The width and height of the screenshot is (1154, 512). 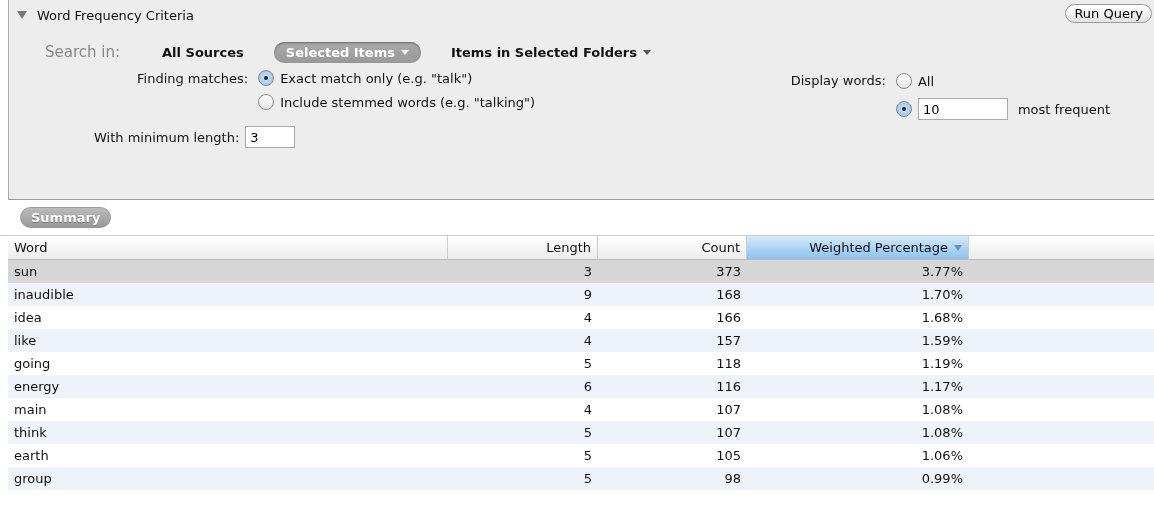 What do you see at coordinates (550, 52) in the screenshot?
I see `scope-option: Items in Selected Folders` at bounding box center [550, 52].